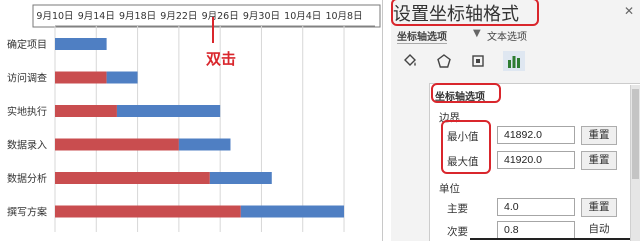 This screenshot has height=241, width=640. What do you see at coordinates (178, 16) in the screenshot?
I see `x-tick-label: 9月22日` at bounding box center [178, 16].